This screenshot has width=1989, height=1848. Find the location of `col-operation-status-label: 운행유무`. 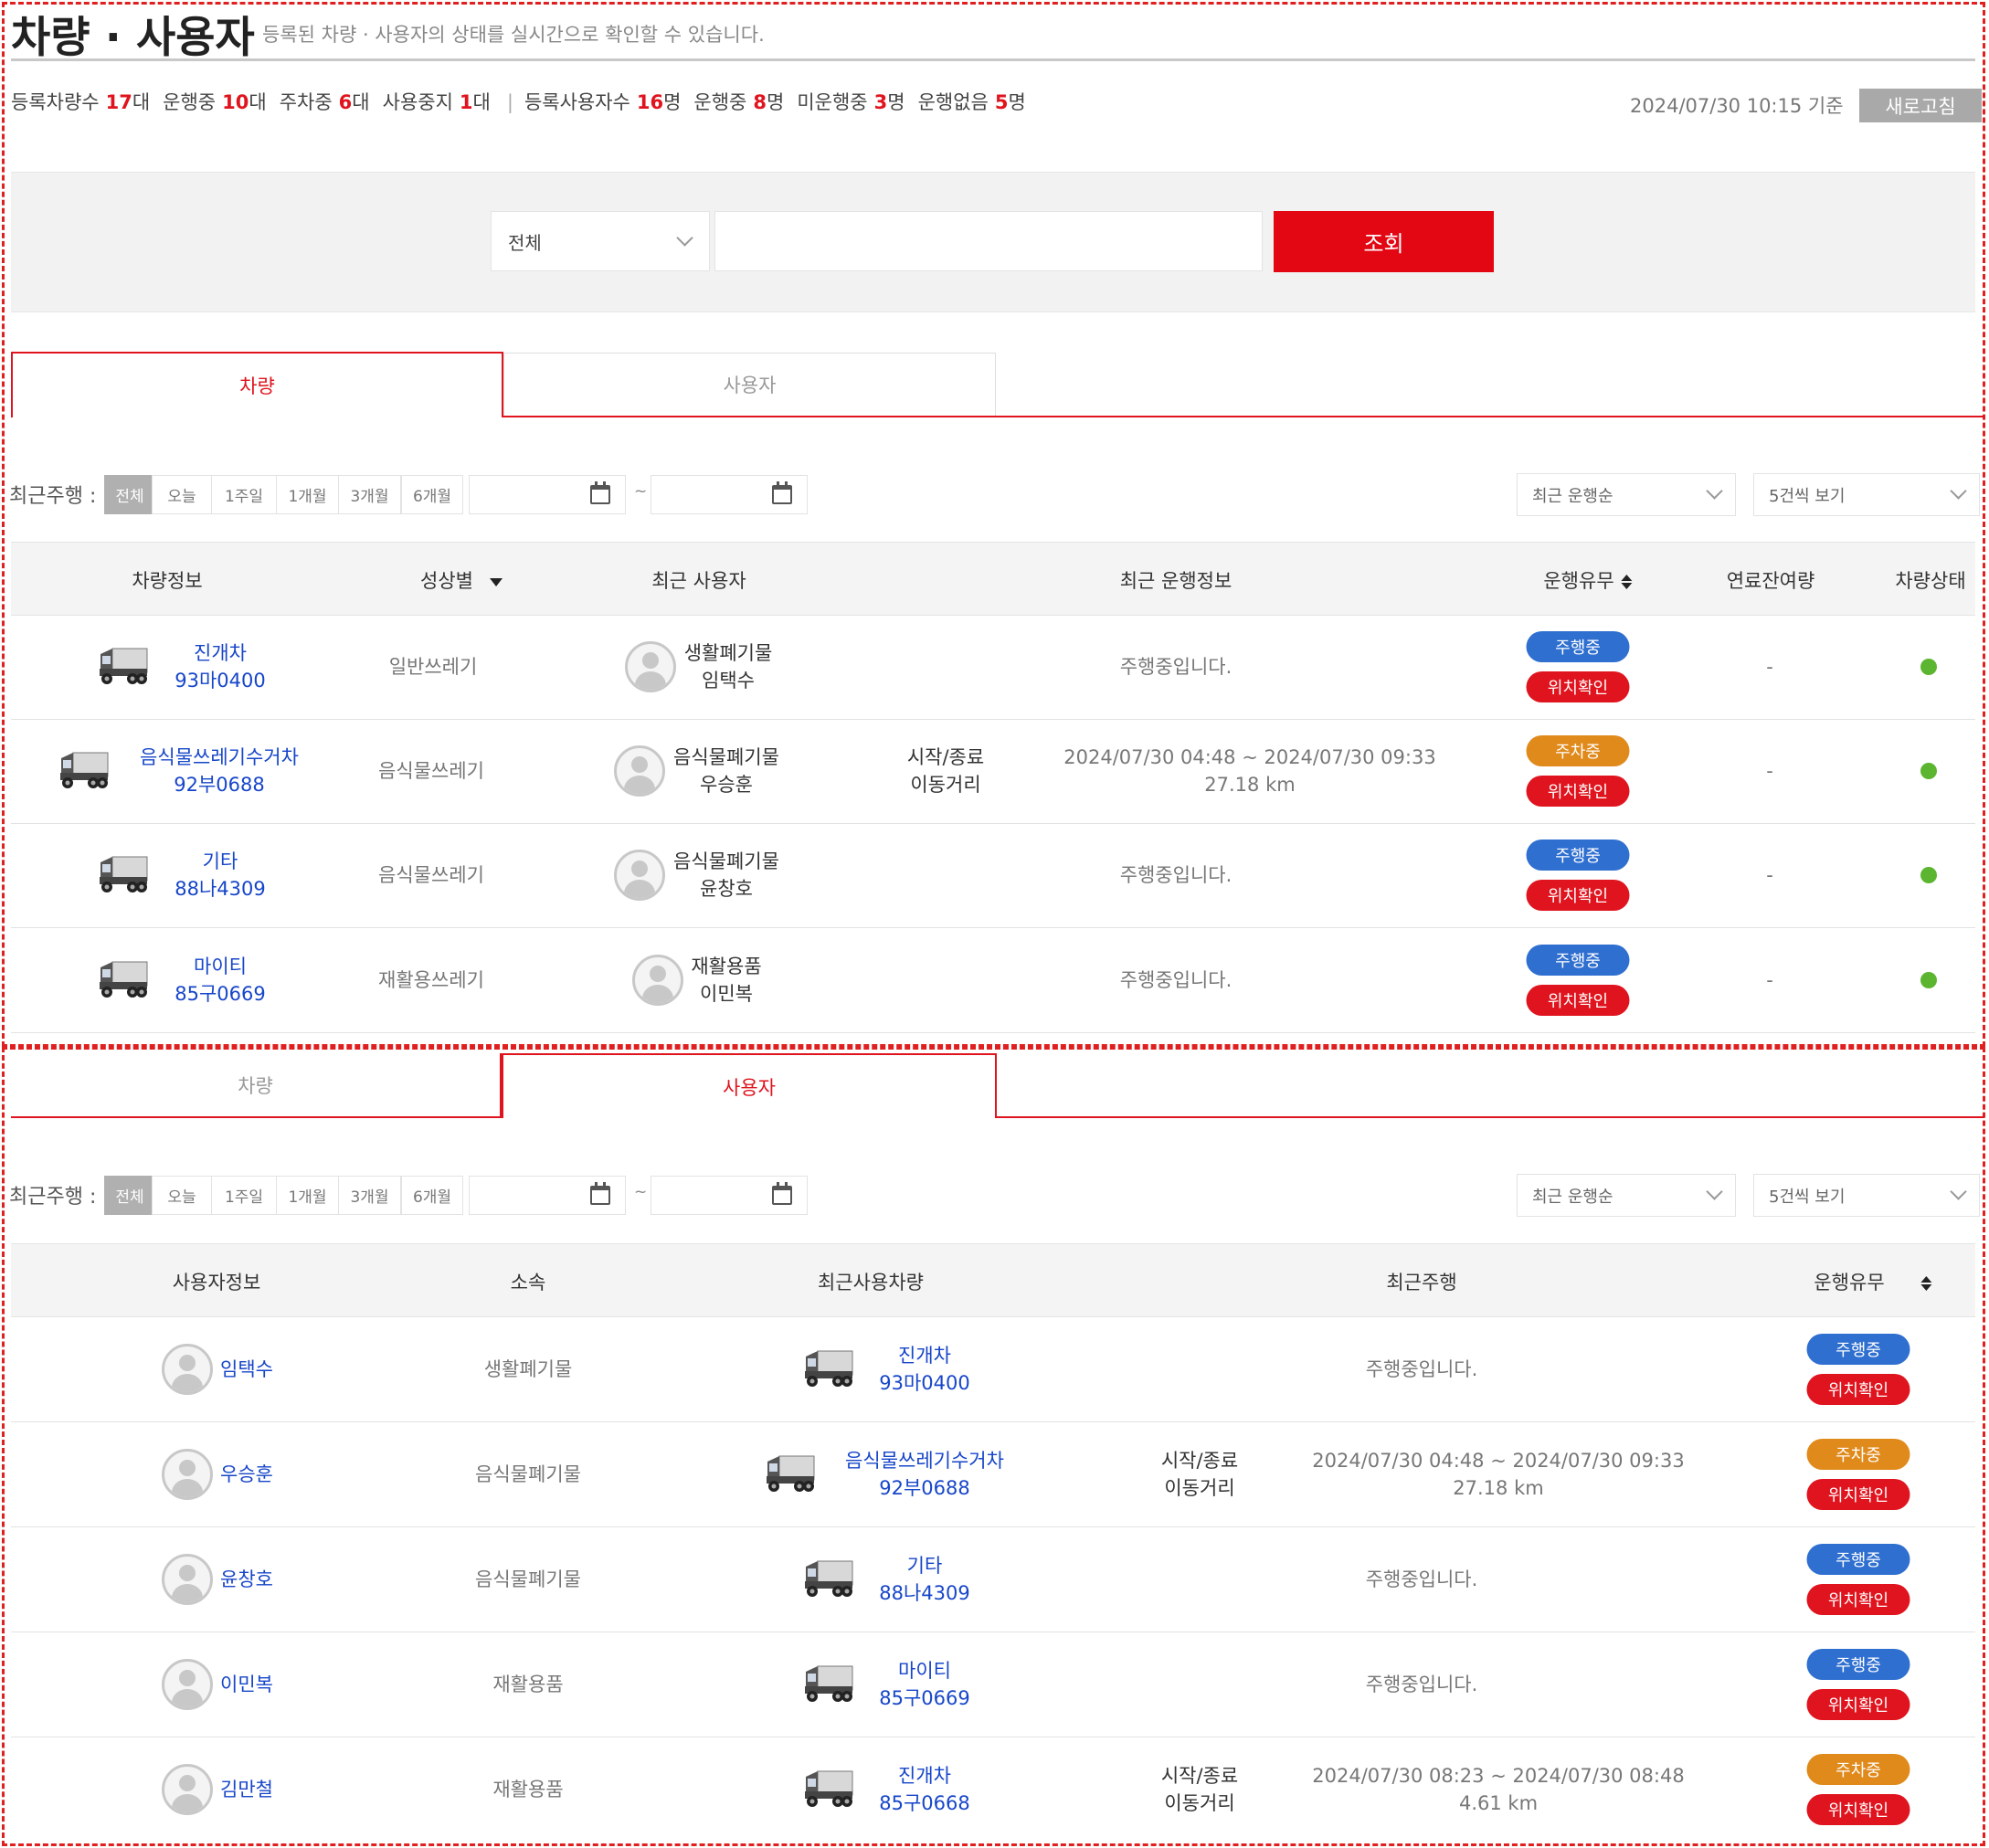

col-operation-status-label: 운행유무 is located at coordinates (1579, 581).